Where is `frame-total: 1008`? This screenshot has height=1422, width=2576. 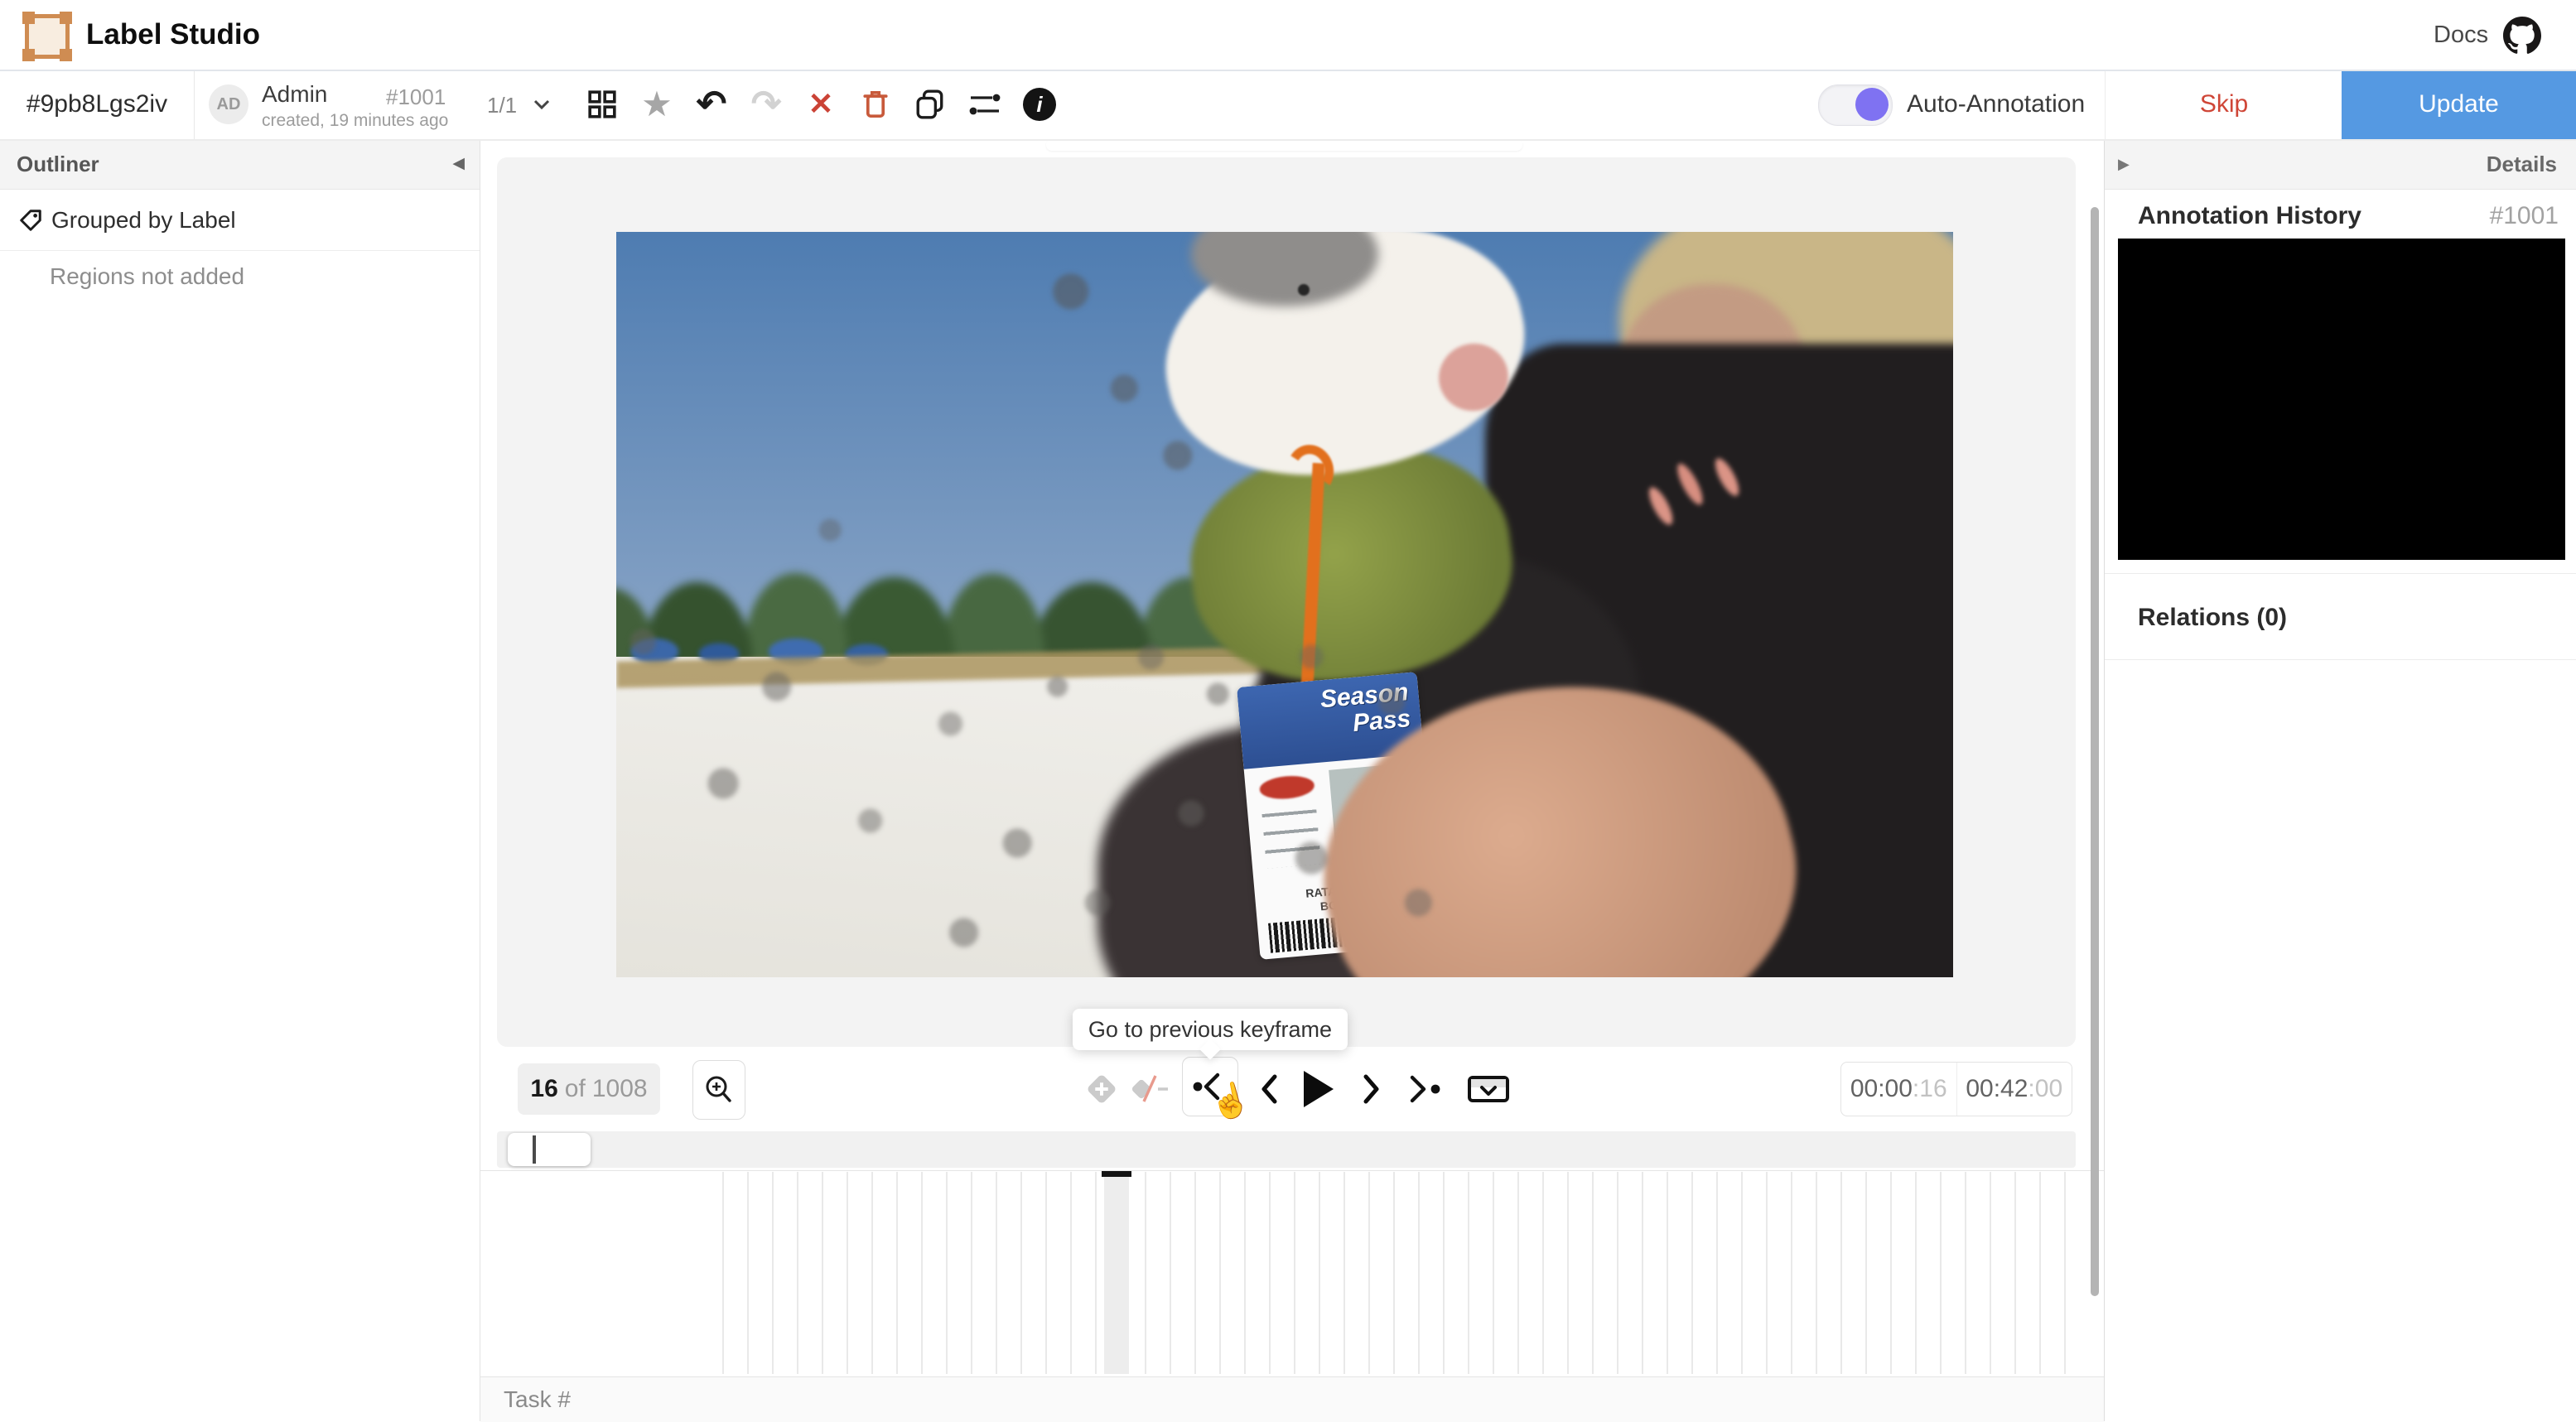 frame-total: 1008 is located at coordinates (619, 1088).